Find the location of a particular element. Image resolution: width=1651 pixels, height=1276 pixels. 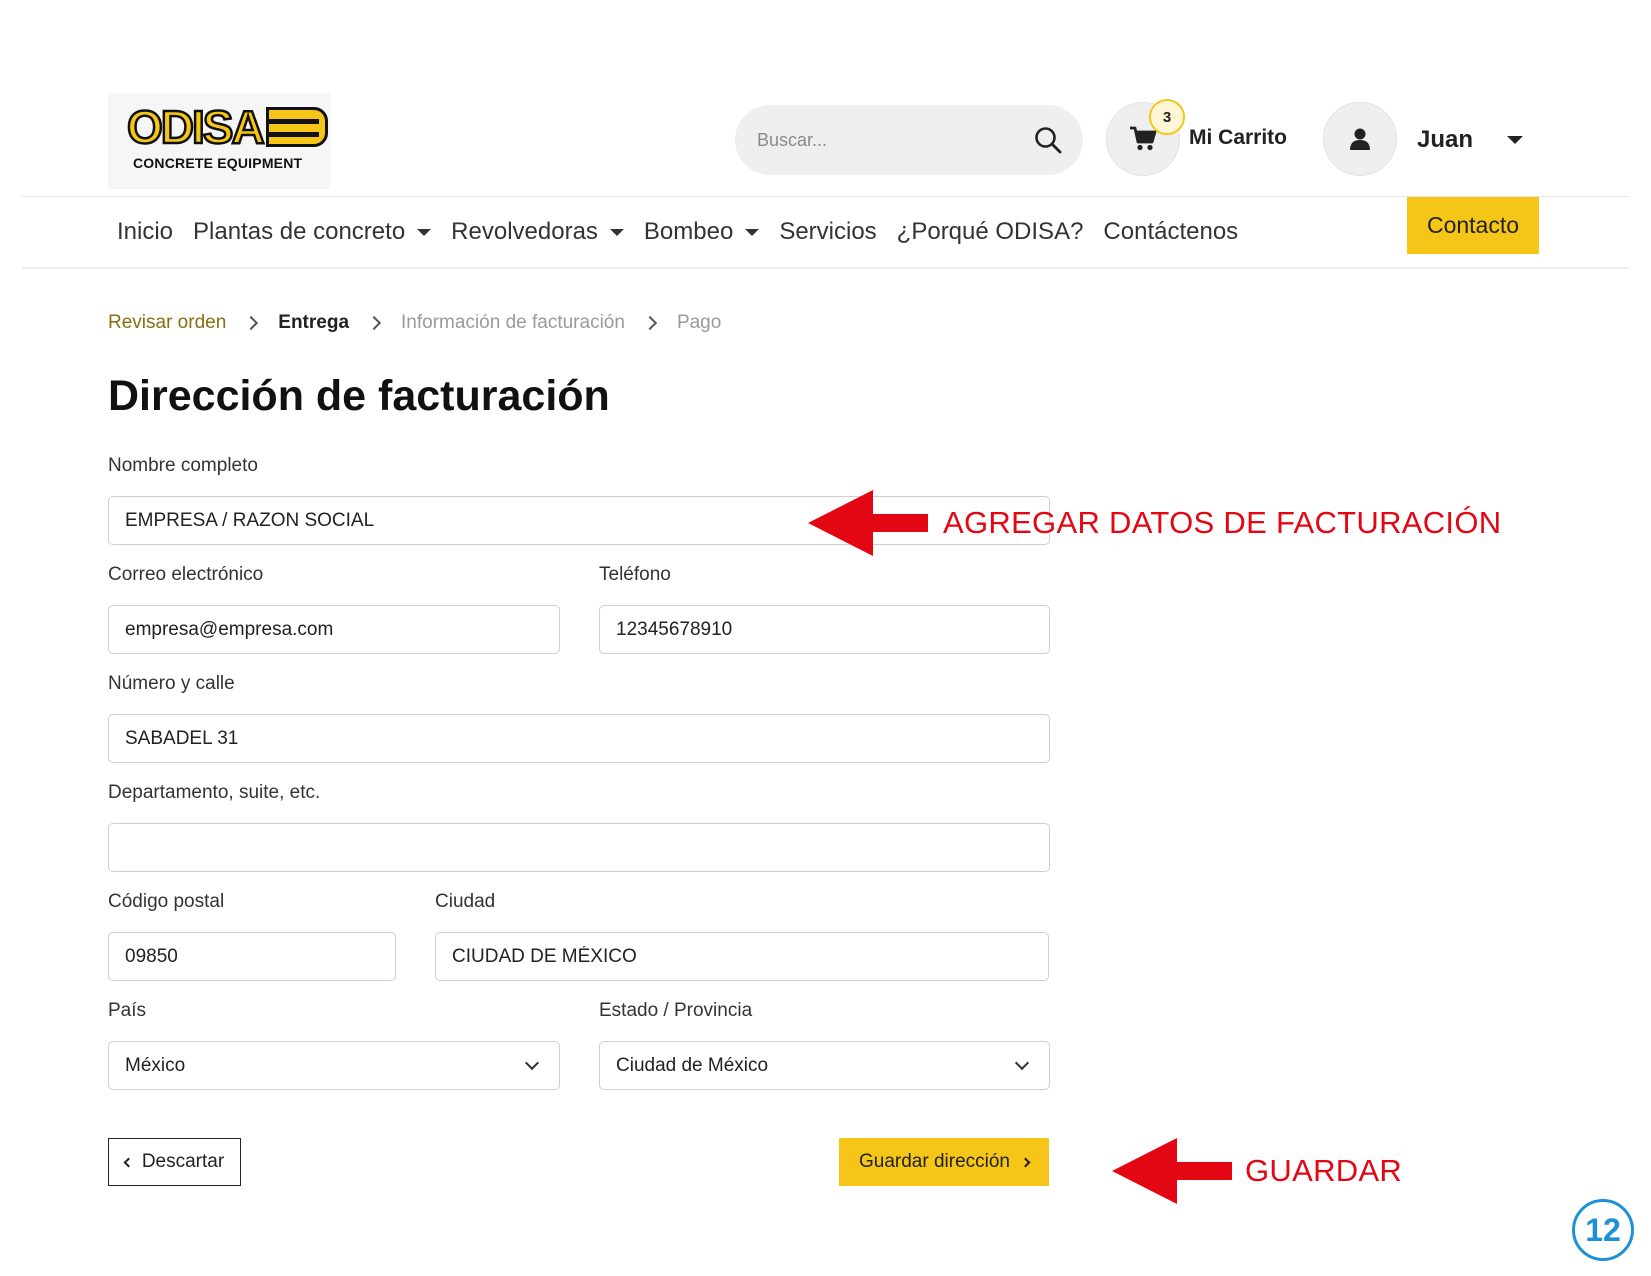

breadcrumb-step-delivery: Entrega is located at coordinates (313, 323).